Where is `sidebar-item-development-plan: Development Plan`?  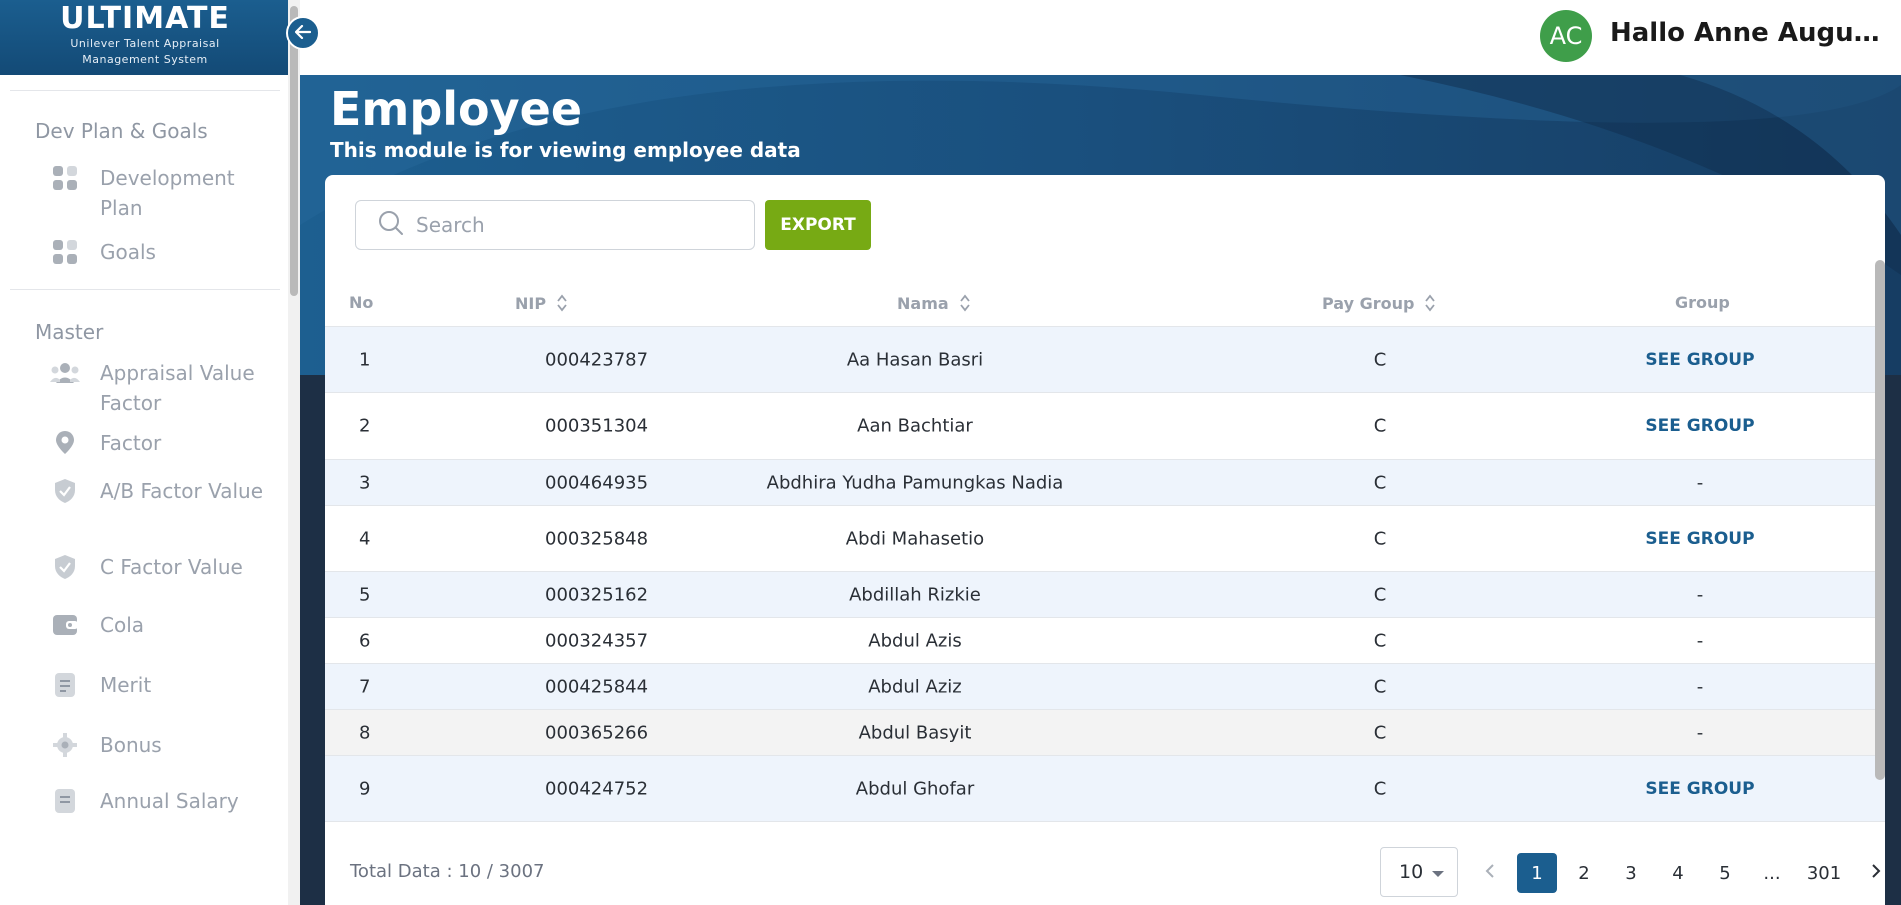
sidebar-item-development-plan: Development Plan is located at coordinates (145, 200).